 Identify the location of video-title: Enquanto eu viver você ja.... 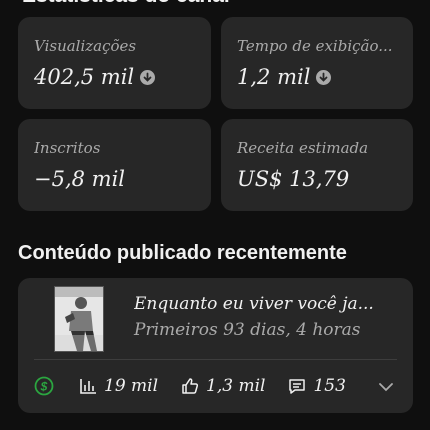
(269, 304).